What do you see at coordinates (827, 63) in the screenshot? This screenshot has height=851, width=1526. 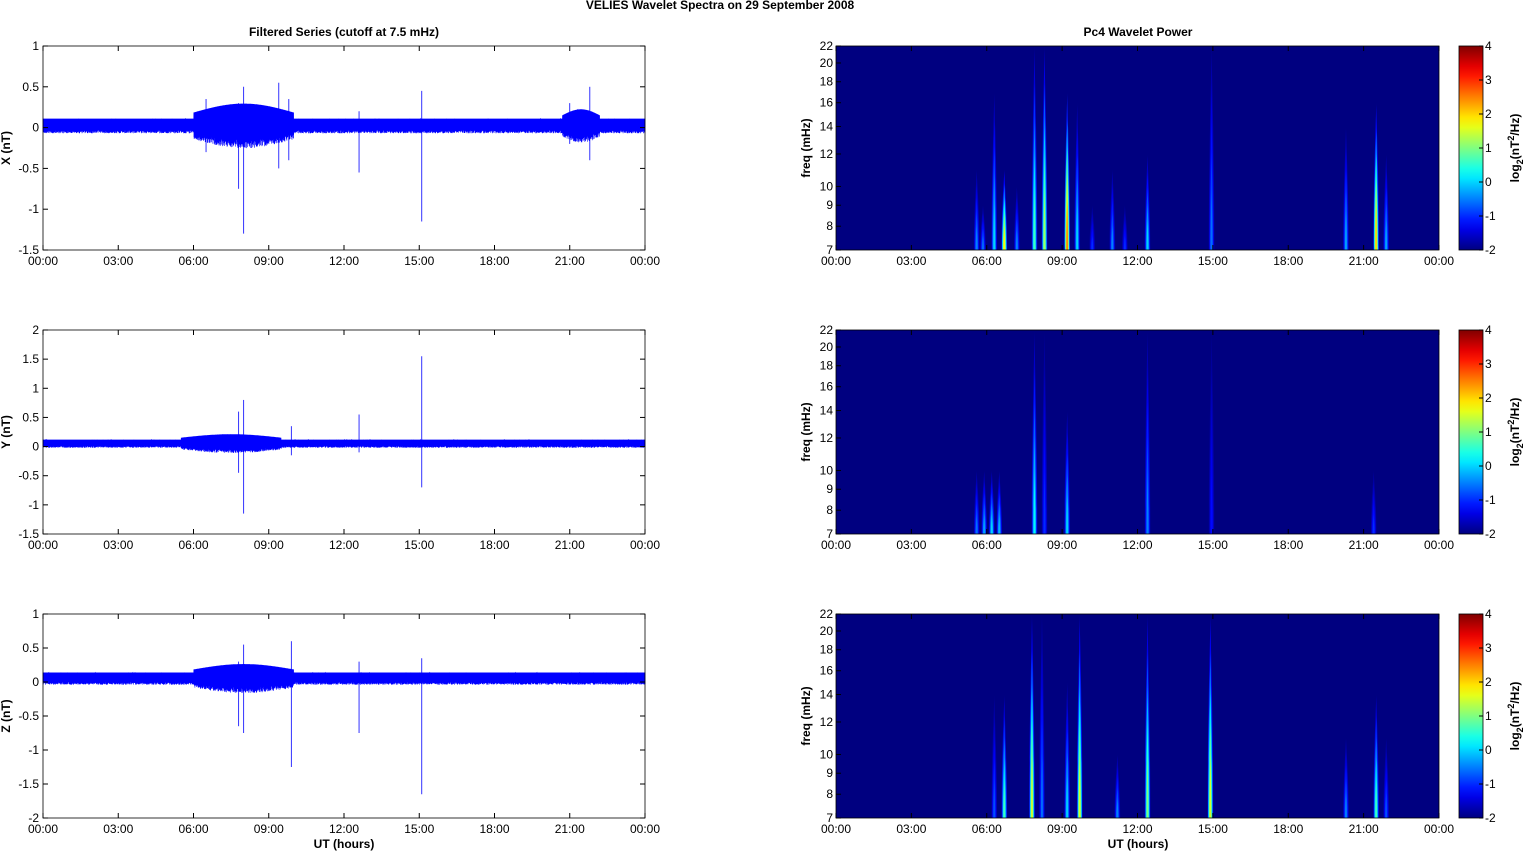 I see `y-tick-label: 20` at bounding box center [827, 63].